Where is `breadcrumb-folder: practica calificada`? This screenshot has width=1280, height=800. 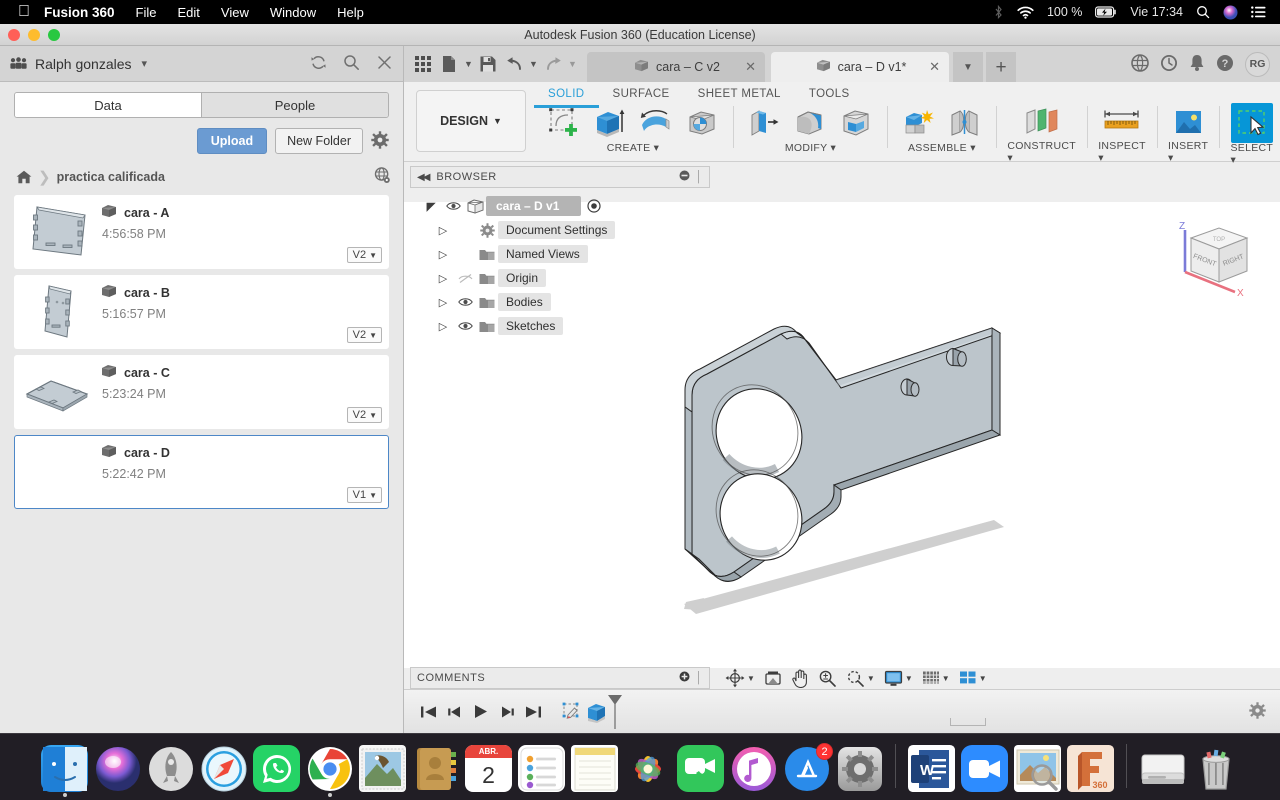
breadcrumb-folder: practica calificada is located at coordinates (111, 177).